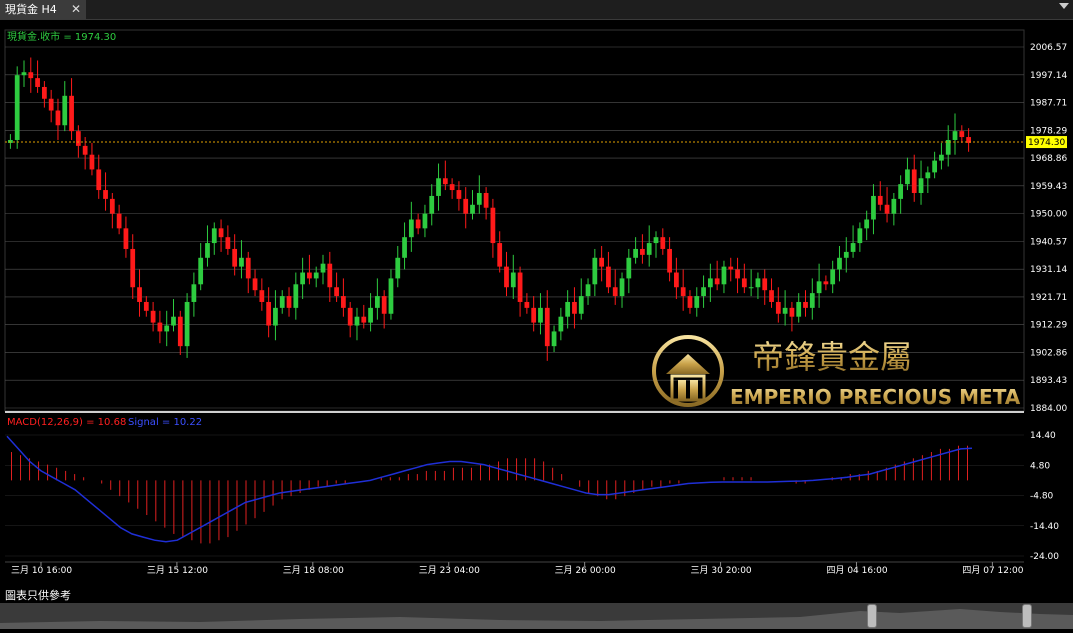 The height and width of the screenshot is (633, 1073). I want to click on y-tick-label: -14.40, so click(1044, 527).